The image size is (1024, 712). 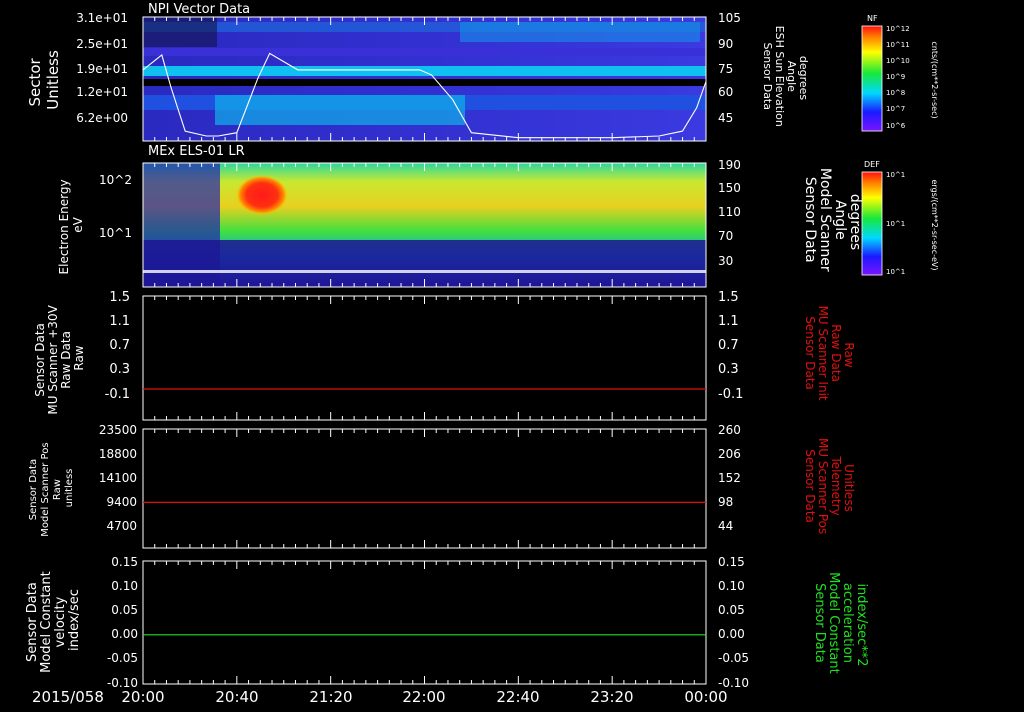 What do you see at coordinates (119, 321) in the screenshot?
I see `ytick: 1.1` at bounding box center [119, 321].